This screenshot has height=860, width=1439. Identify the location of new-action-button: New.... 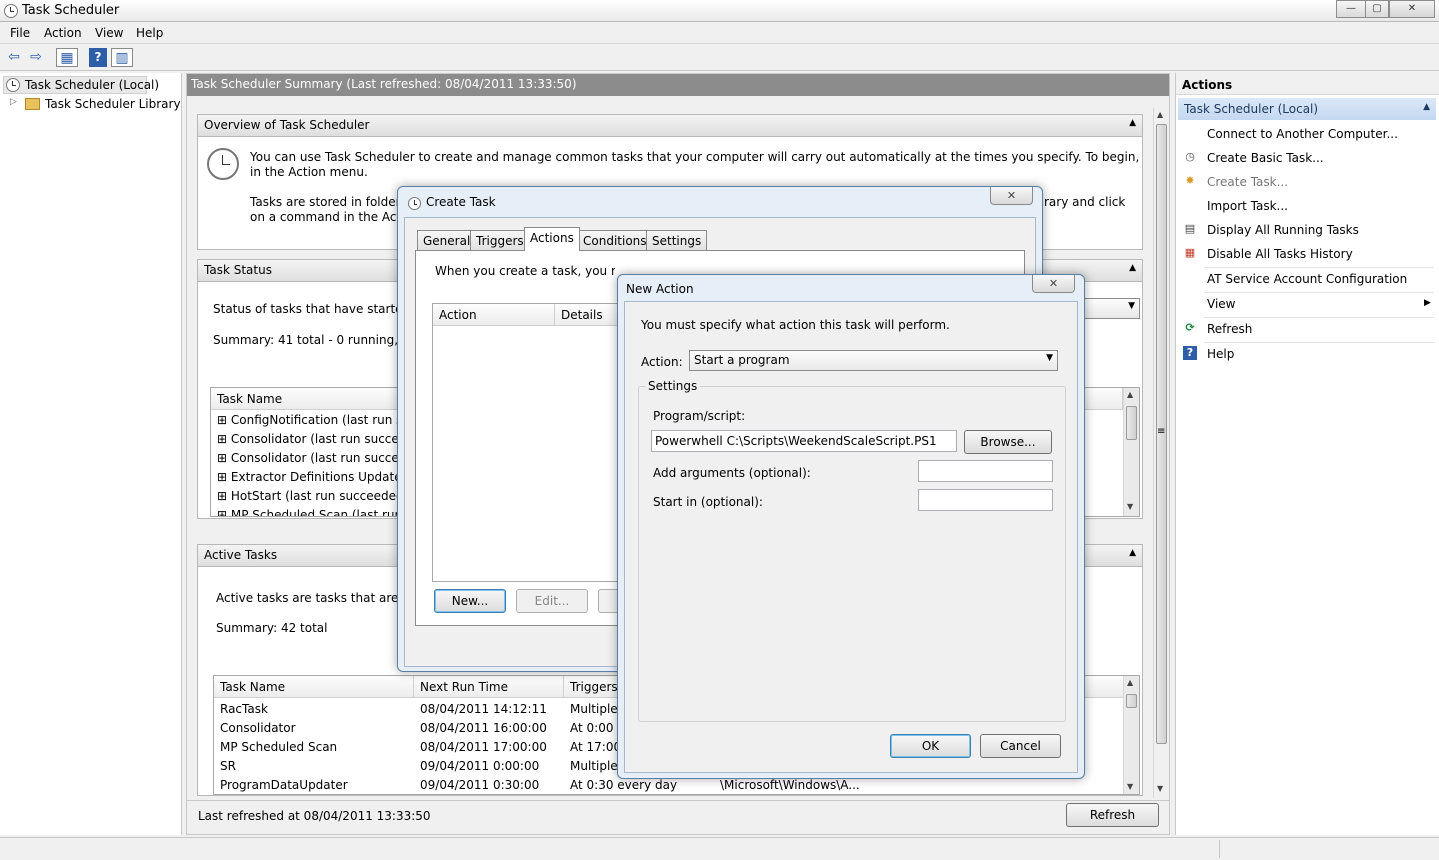
(470, 601).